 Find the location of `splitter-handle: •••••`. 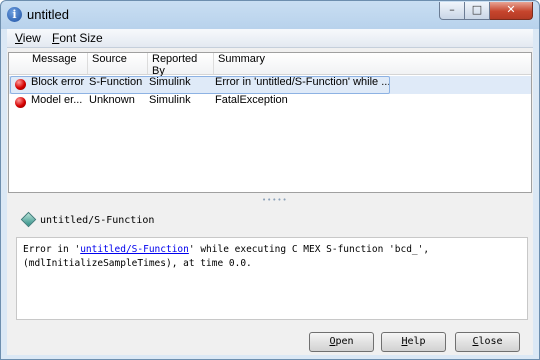

splitter-handle: ••••• is located at coordinates (270, 198).